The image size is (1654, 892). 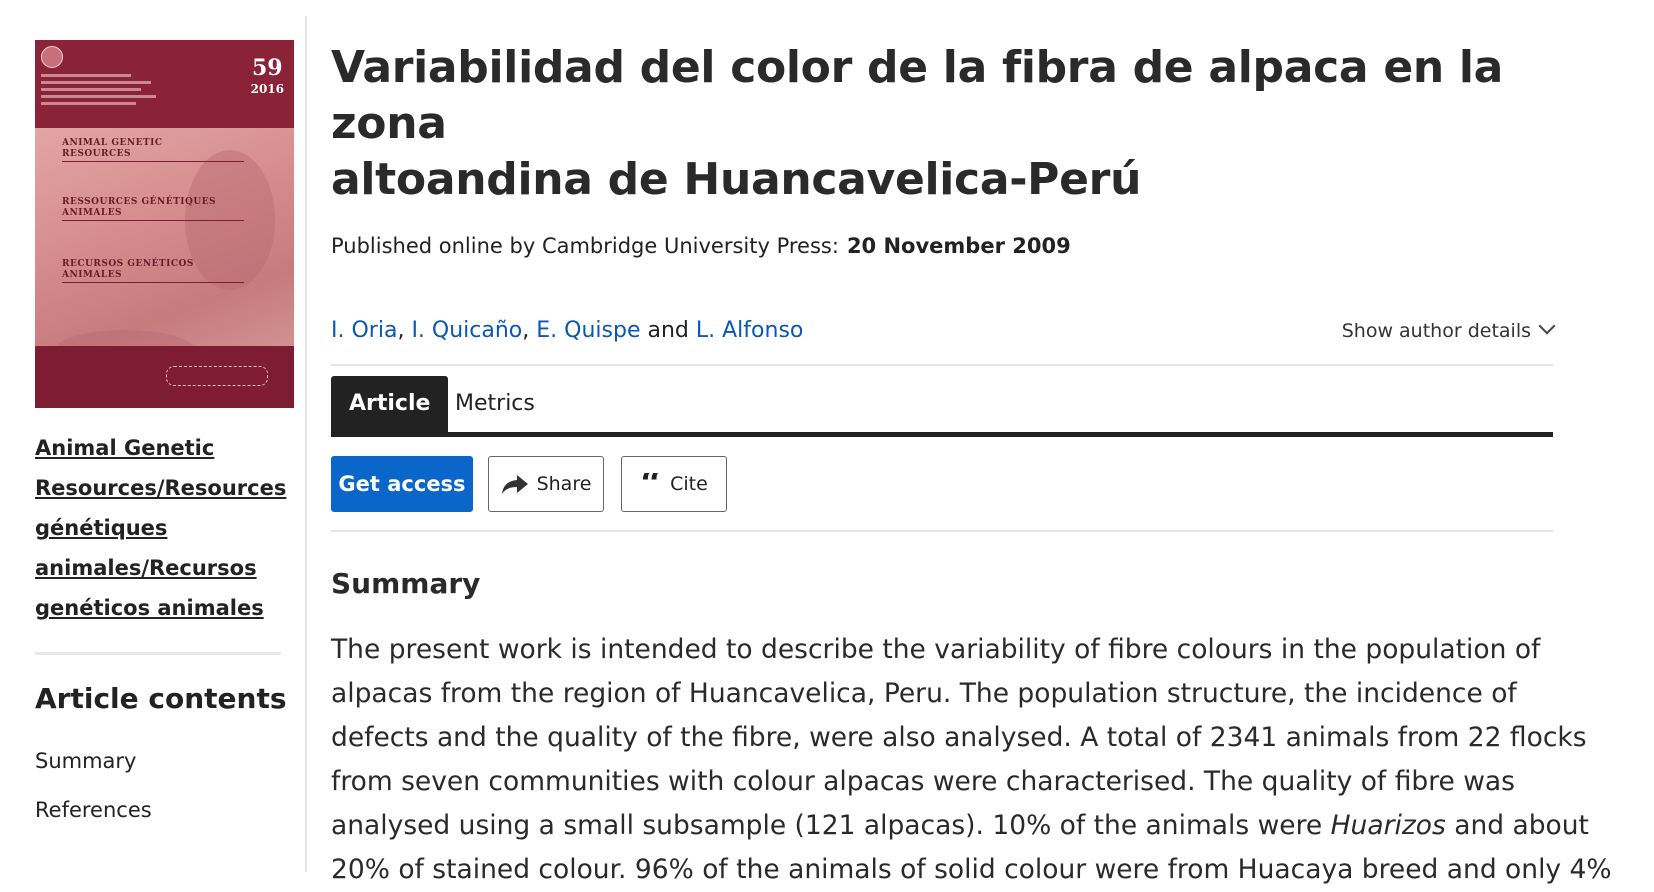 I want to click on journal-title-line: Animal Genetic, so click(x=125, y=448).